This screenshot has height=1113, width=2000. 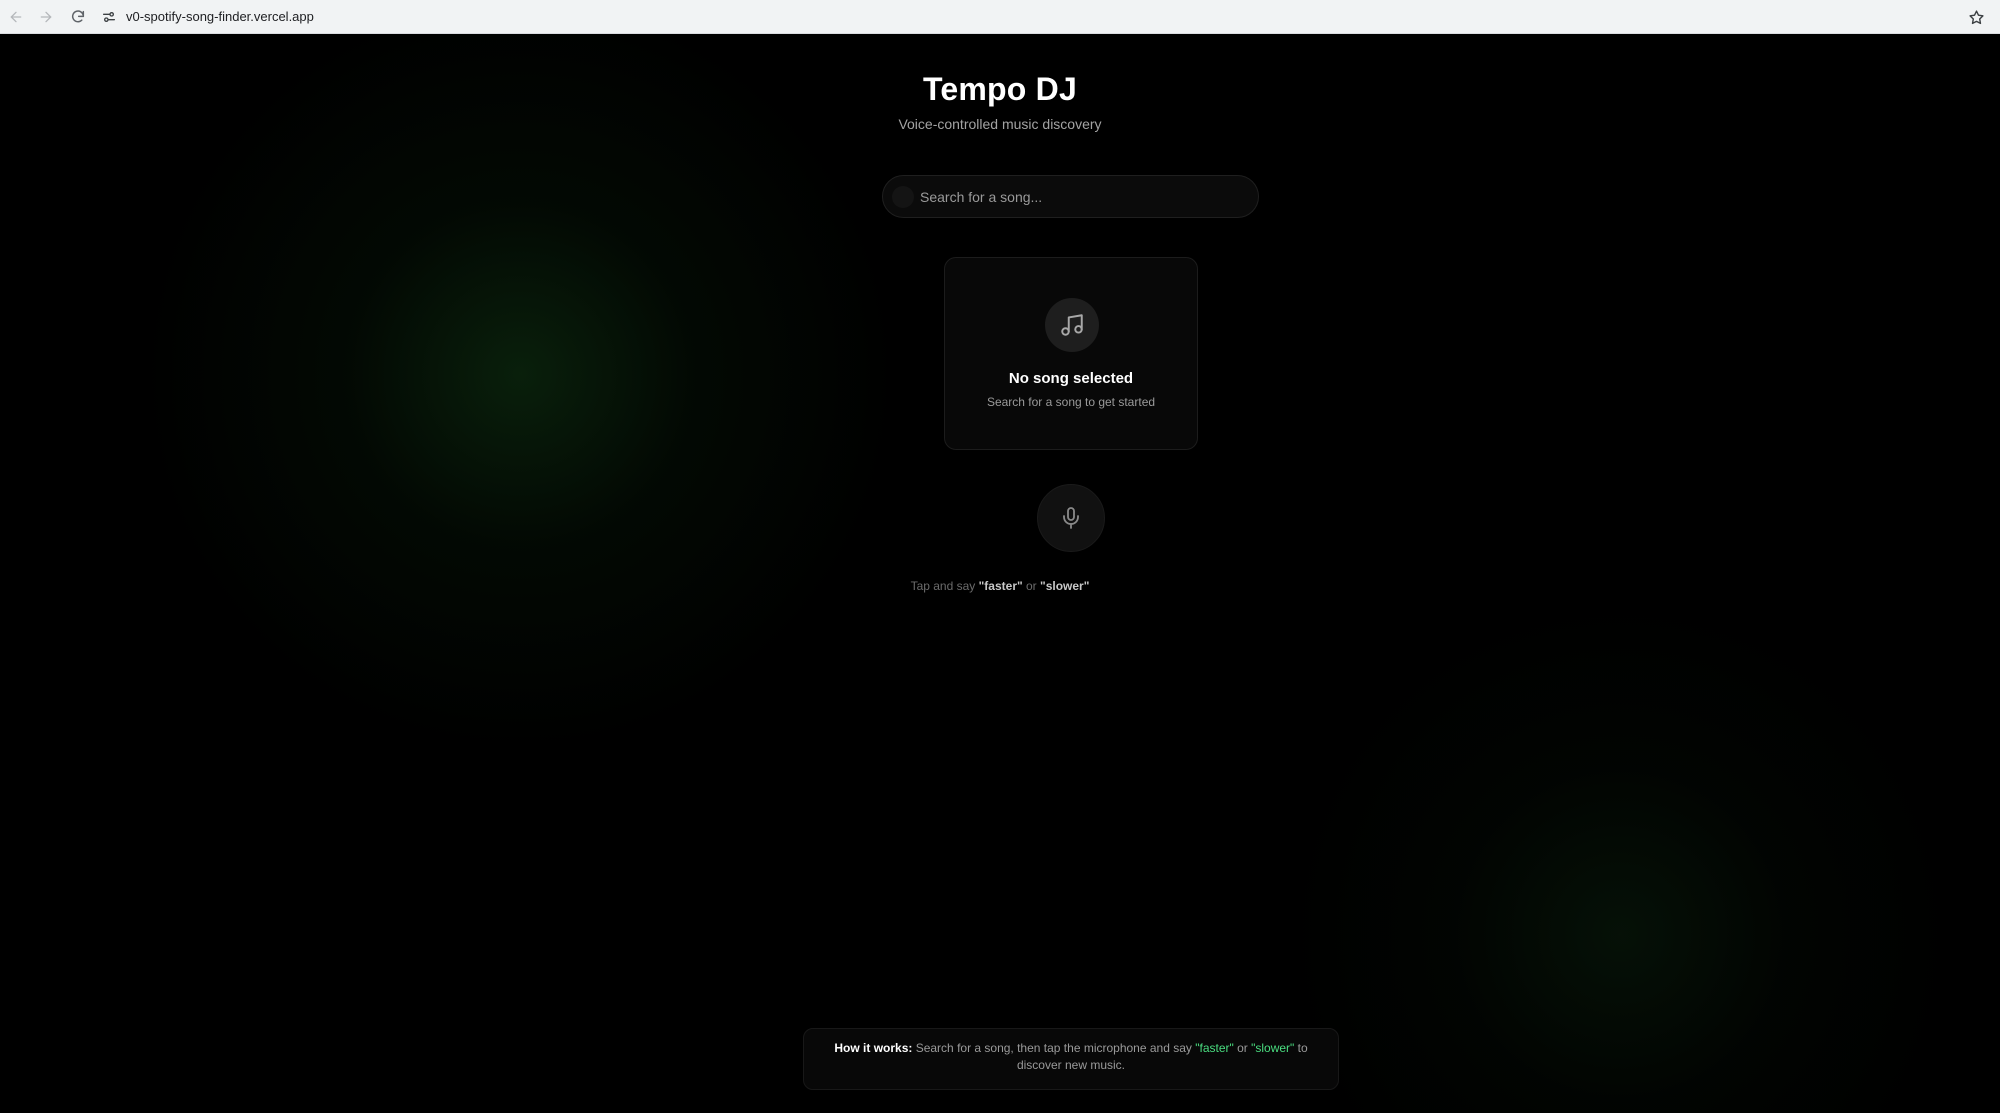 I want to click on page-subtitle: Voice-controlled music discovery, so click(x=1000, y=124).